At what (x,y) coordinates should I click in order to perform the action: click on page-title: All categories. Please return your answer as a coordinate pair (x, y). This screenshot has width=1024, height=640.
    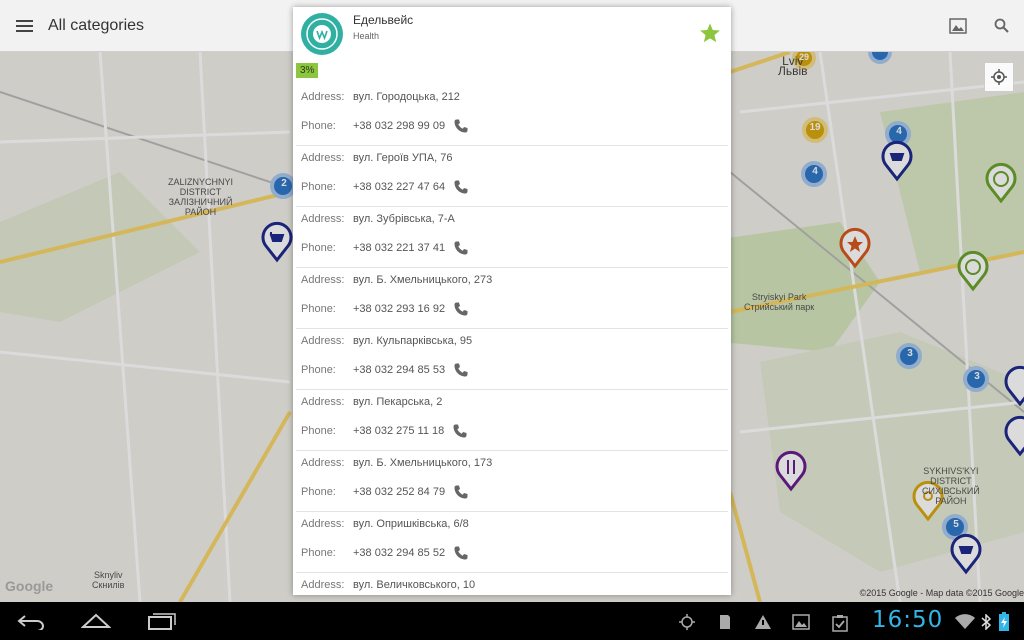
    Looking at the image, I should click on (96, 25).